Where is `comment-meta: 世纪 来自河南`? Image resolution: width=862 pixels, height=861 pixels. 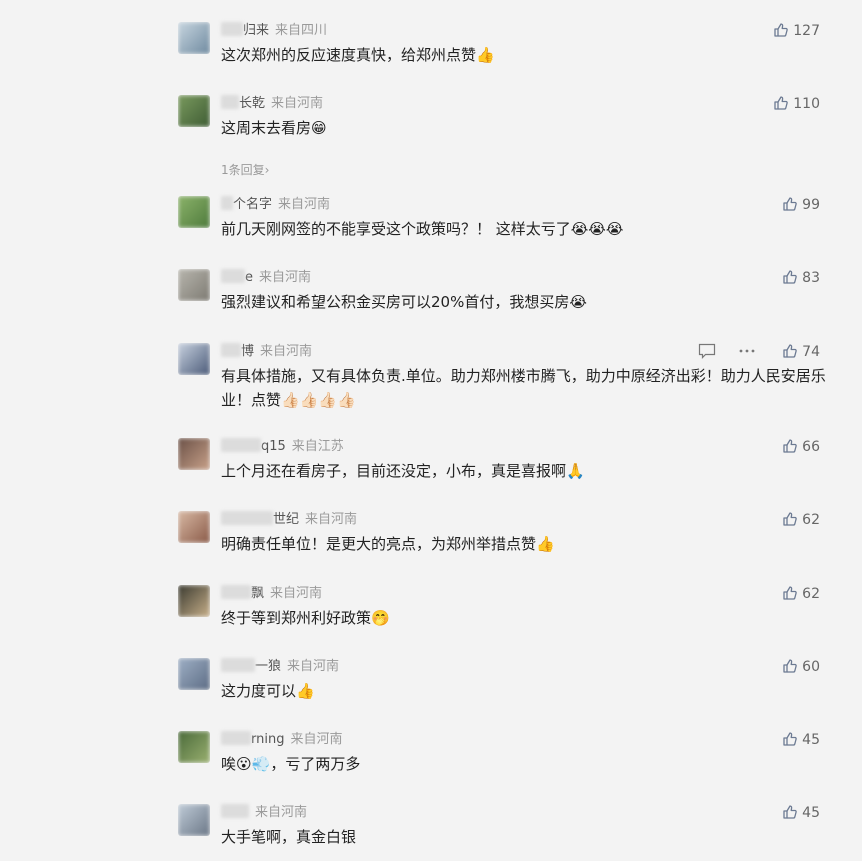 comment-meta: 世纪 来自河南 is located at coordinates (289, 520).